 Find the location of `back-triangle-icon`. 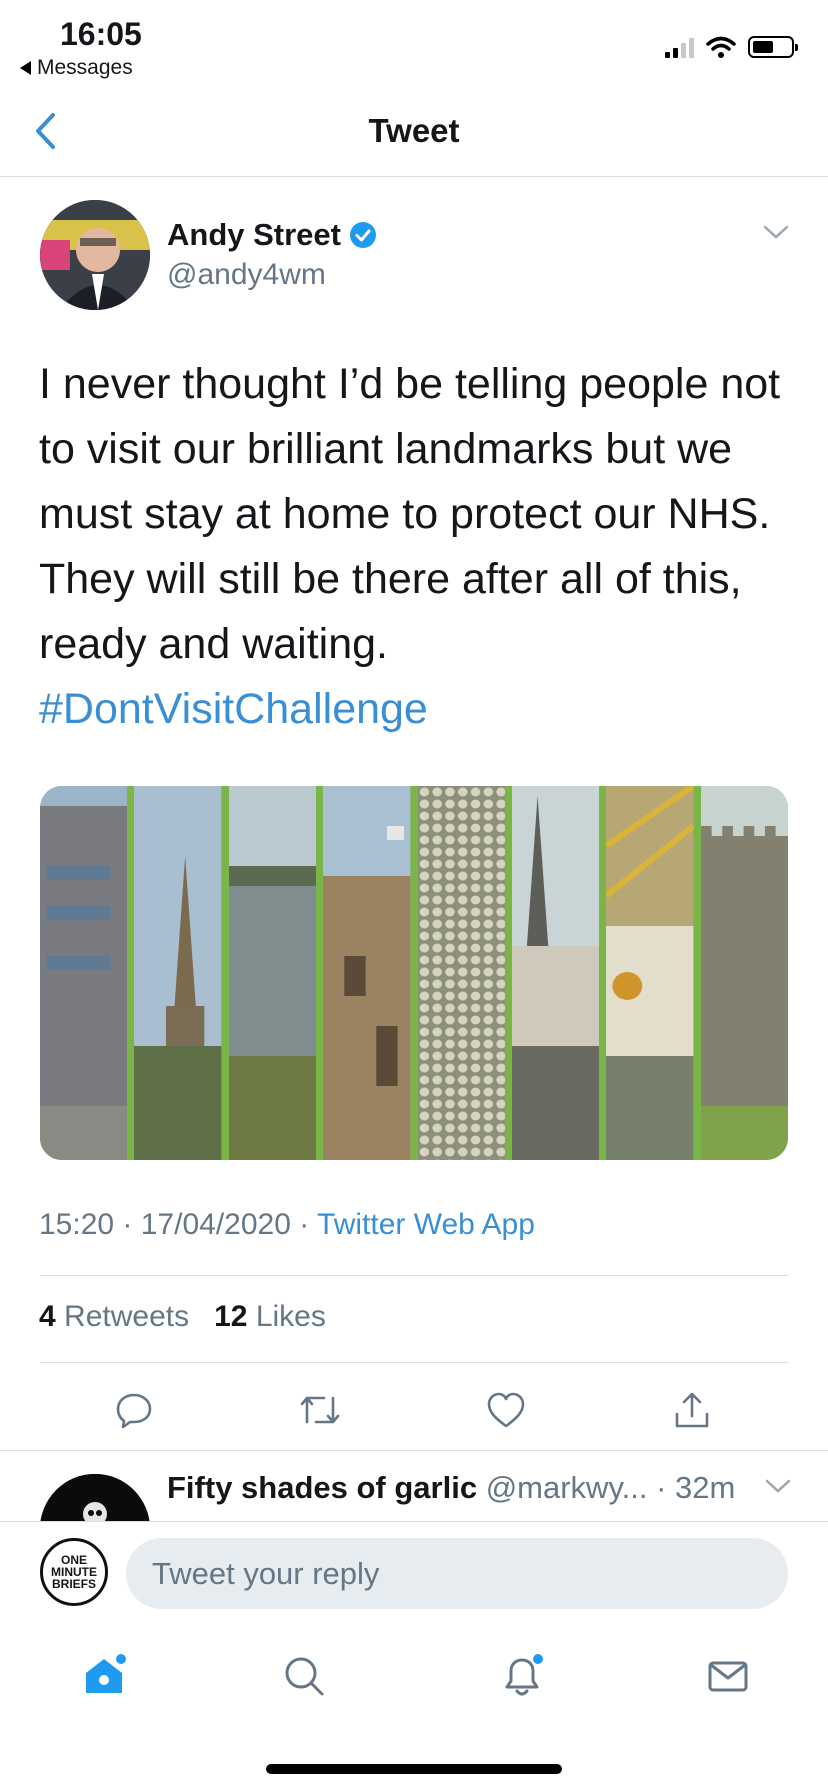

back-triangle-icon is located at coordinates (25, 68).